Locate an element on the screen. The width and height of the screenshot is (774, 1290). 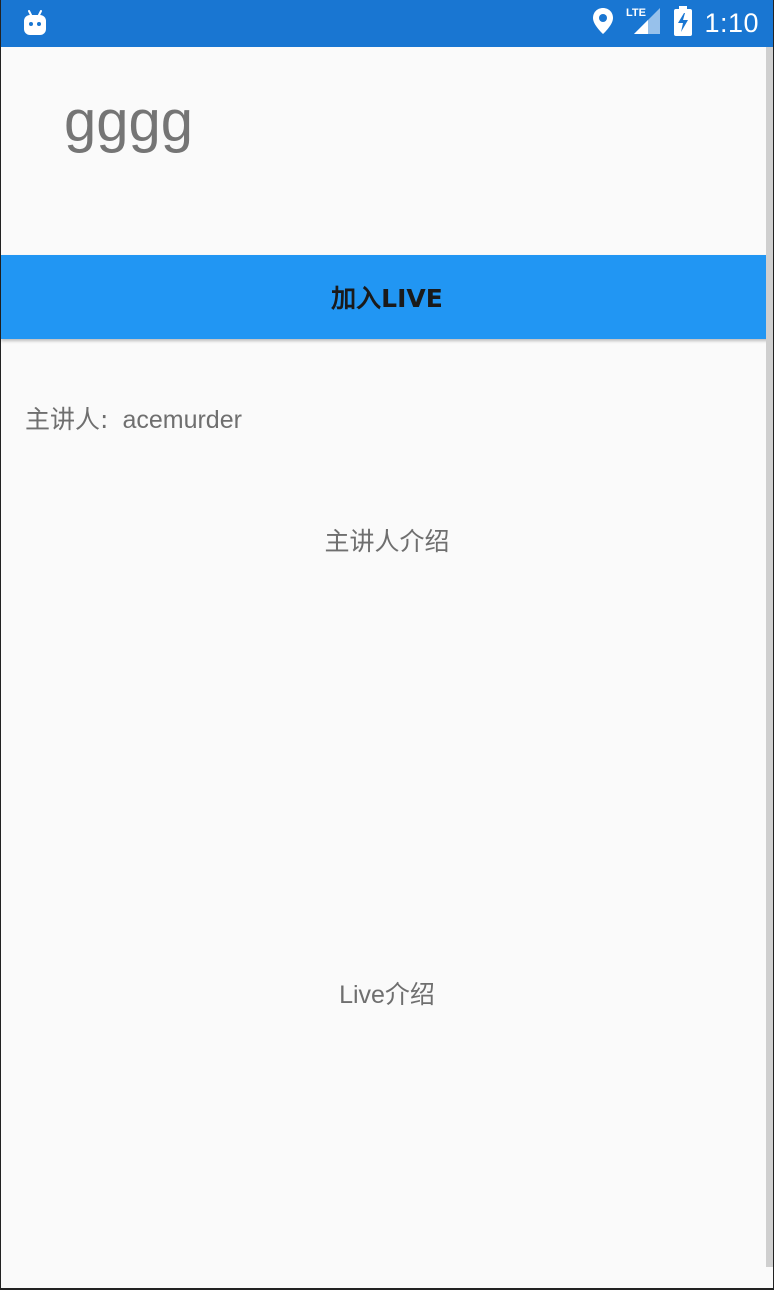
location-icon is located at coordinates (603, 23).